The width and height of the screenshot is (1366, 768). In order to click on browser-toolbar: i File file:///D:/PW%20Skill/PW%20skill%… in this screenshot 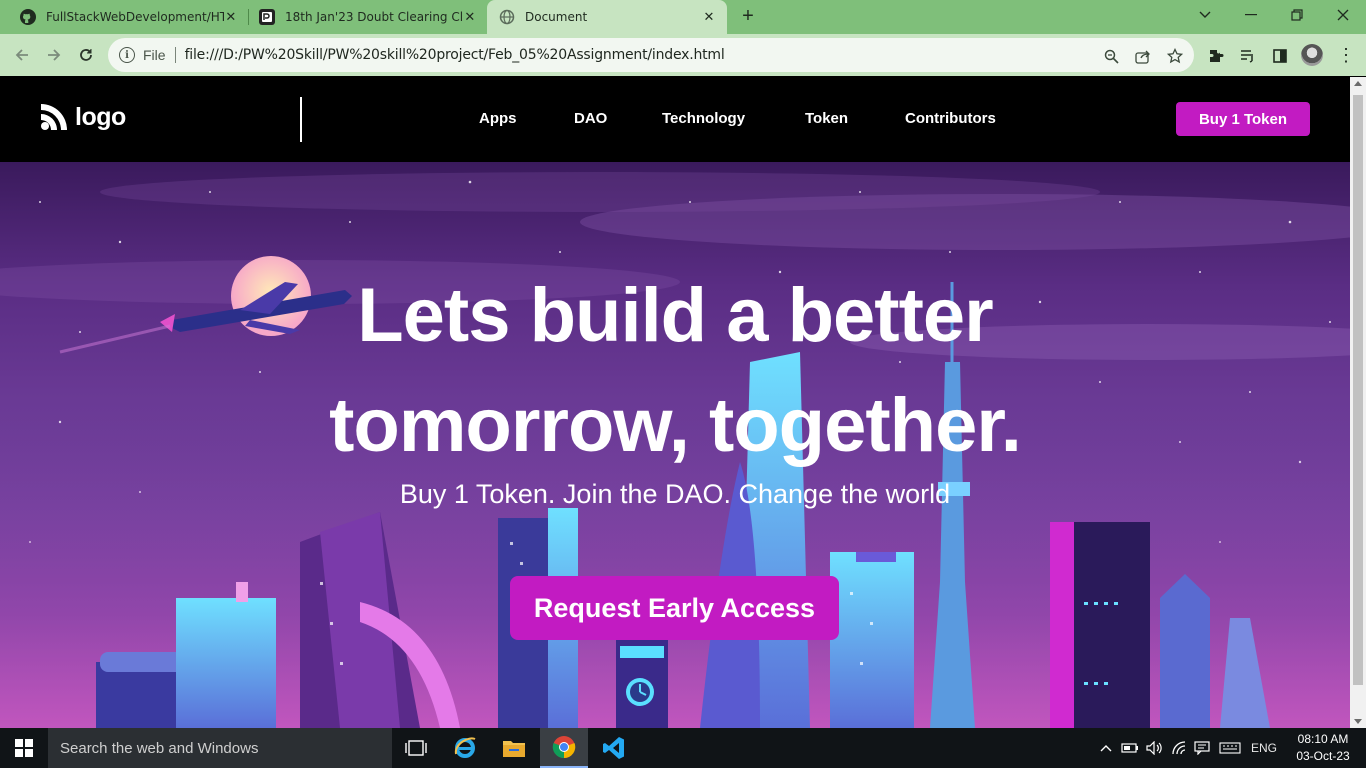, I will do `click(683, 55)`.